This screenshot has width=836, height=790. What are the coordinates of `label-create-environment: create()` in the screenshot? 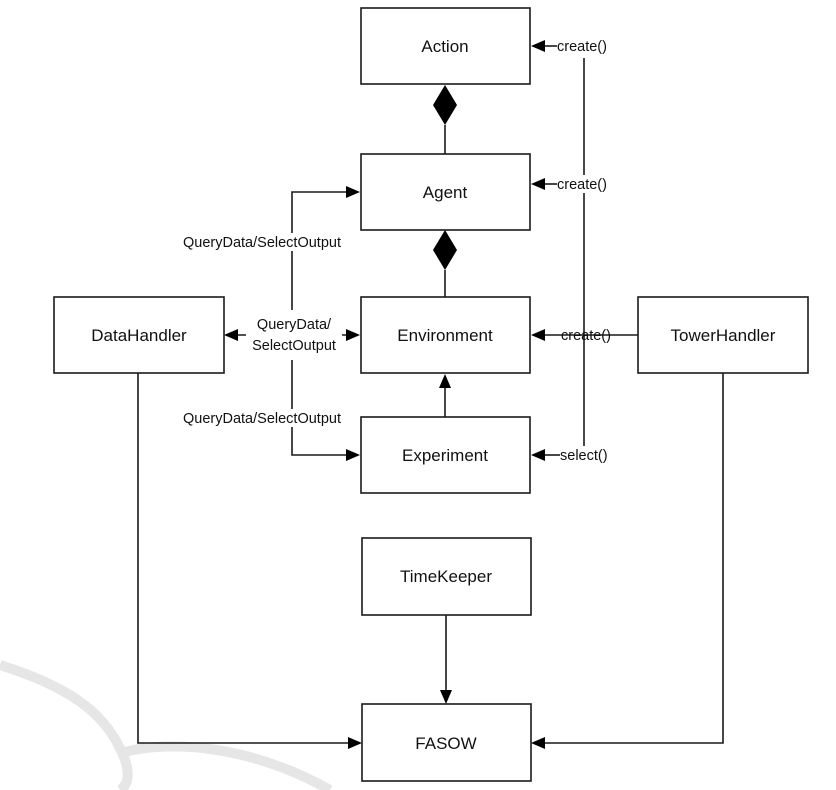 It's located at (586, 336).